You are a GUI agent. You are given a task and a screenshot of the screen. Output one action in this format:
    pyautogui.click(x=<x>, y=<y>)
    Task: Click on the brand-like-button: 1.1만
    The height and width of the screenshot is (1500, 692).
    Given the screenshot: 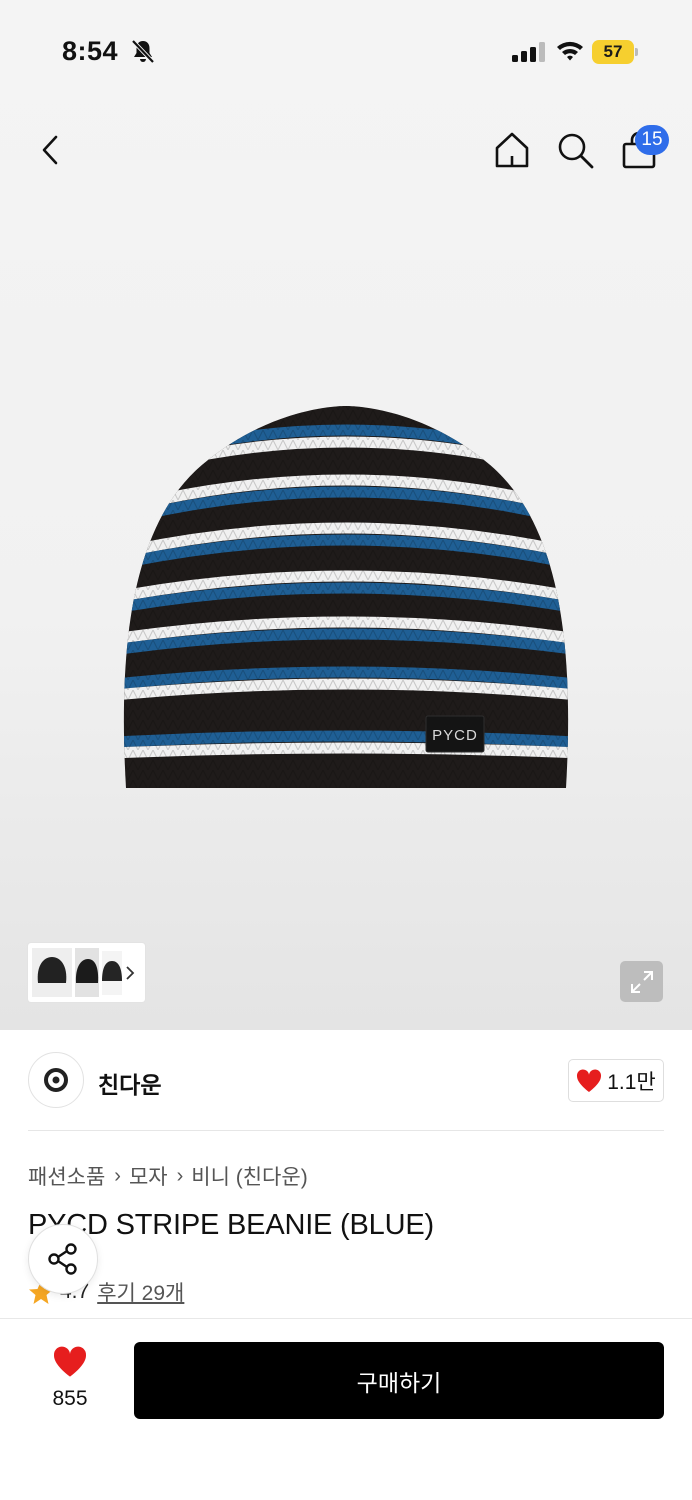 What is the action you would take?
    pyautogui.click(x=616, y=1080)
    